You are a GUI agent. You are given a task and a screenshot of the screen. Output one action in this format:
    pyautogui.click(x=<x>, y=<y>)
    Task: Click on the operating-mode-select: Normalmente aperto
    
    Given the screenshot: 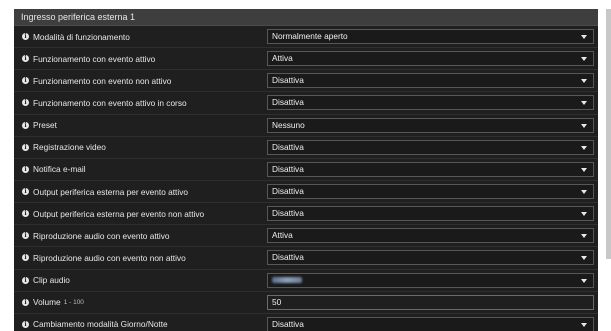 What is the action you would take?
    pyautogui.click(x=430, y=36)
    